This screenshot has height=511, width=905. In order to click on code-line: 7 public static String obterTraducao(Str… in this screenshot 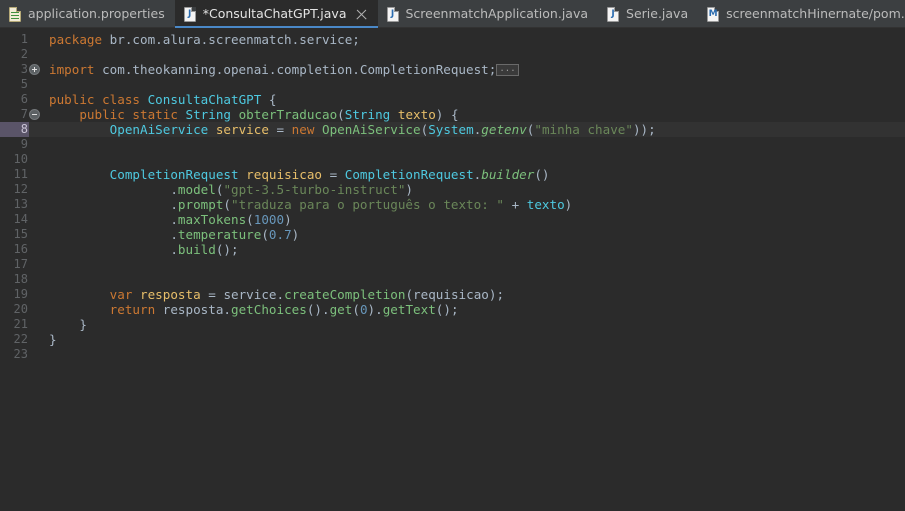, I will do `click(452, 114)`.